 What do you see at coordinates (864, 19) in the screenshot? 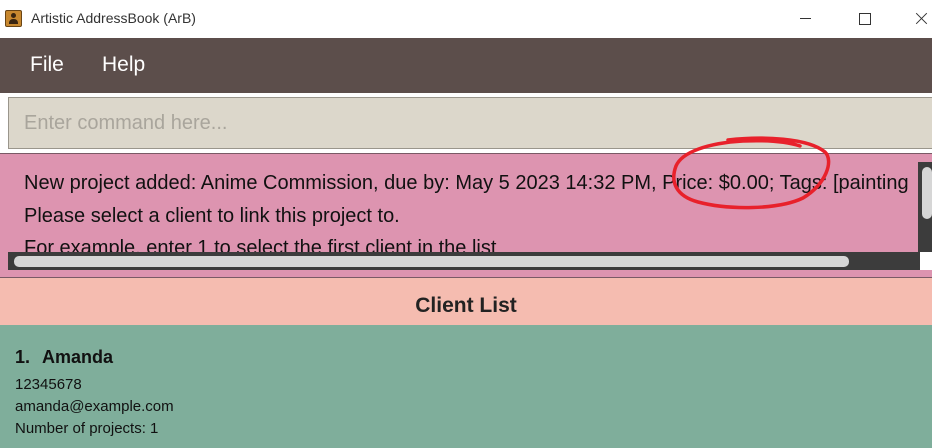
I see `maximize-button` at bounding box center [864, 19].